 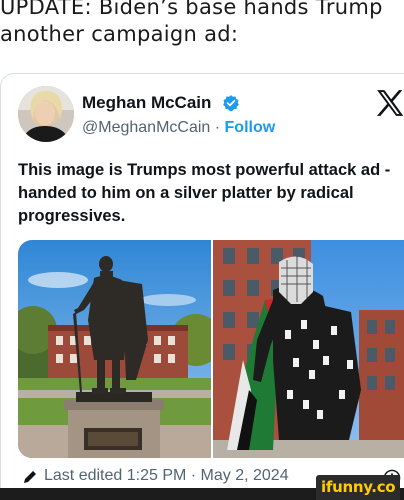 What do you see at coordinates (191, 9) in the screenshot?
I see `caption-line-1: UPDATE: Biden’s base hands Trump` at bounding box center [191, 9].